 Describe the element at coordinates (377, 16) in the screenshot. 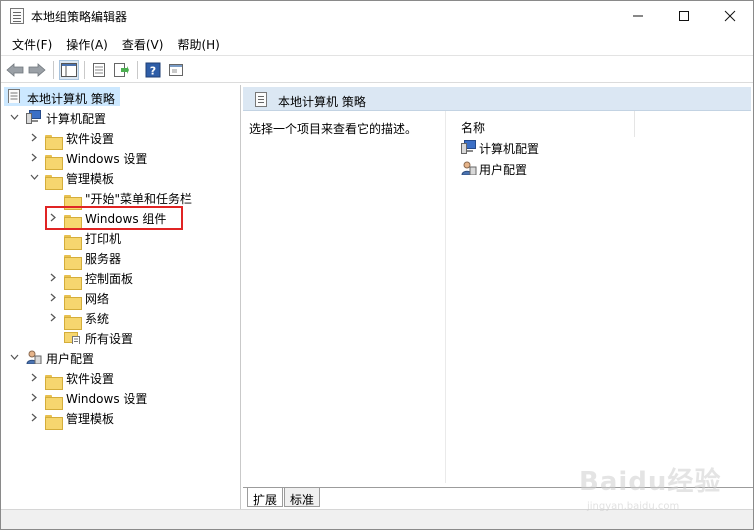

I see `title-bar: 本地组策略编辑器` at that location.